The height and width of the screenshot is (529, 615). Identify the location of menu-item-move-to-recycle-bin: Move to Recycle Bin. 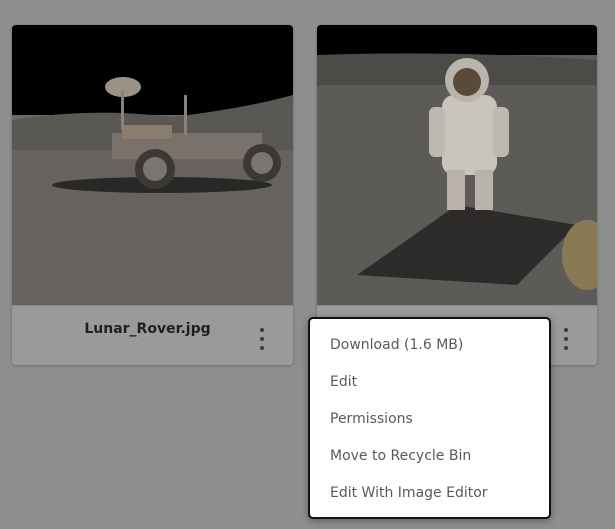
(429, 456).